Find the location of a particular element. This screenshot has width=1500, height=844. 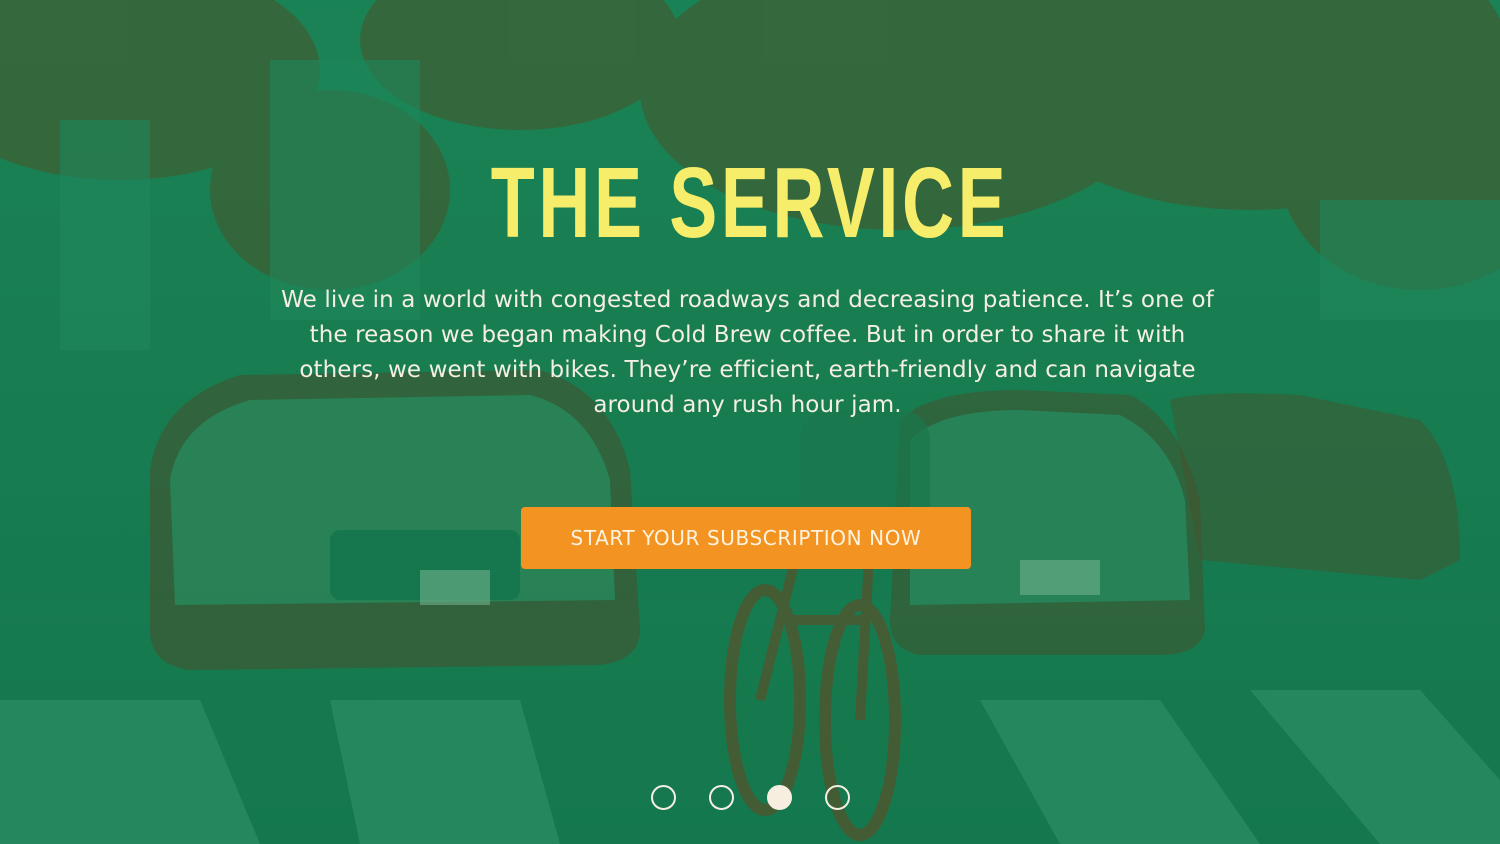

start-subscription-button: START YOUR SUBSCRIPTION NOW is located at coordinates (746, 538).